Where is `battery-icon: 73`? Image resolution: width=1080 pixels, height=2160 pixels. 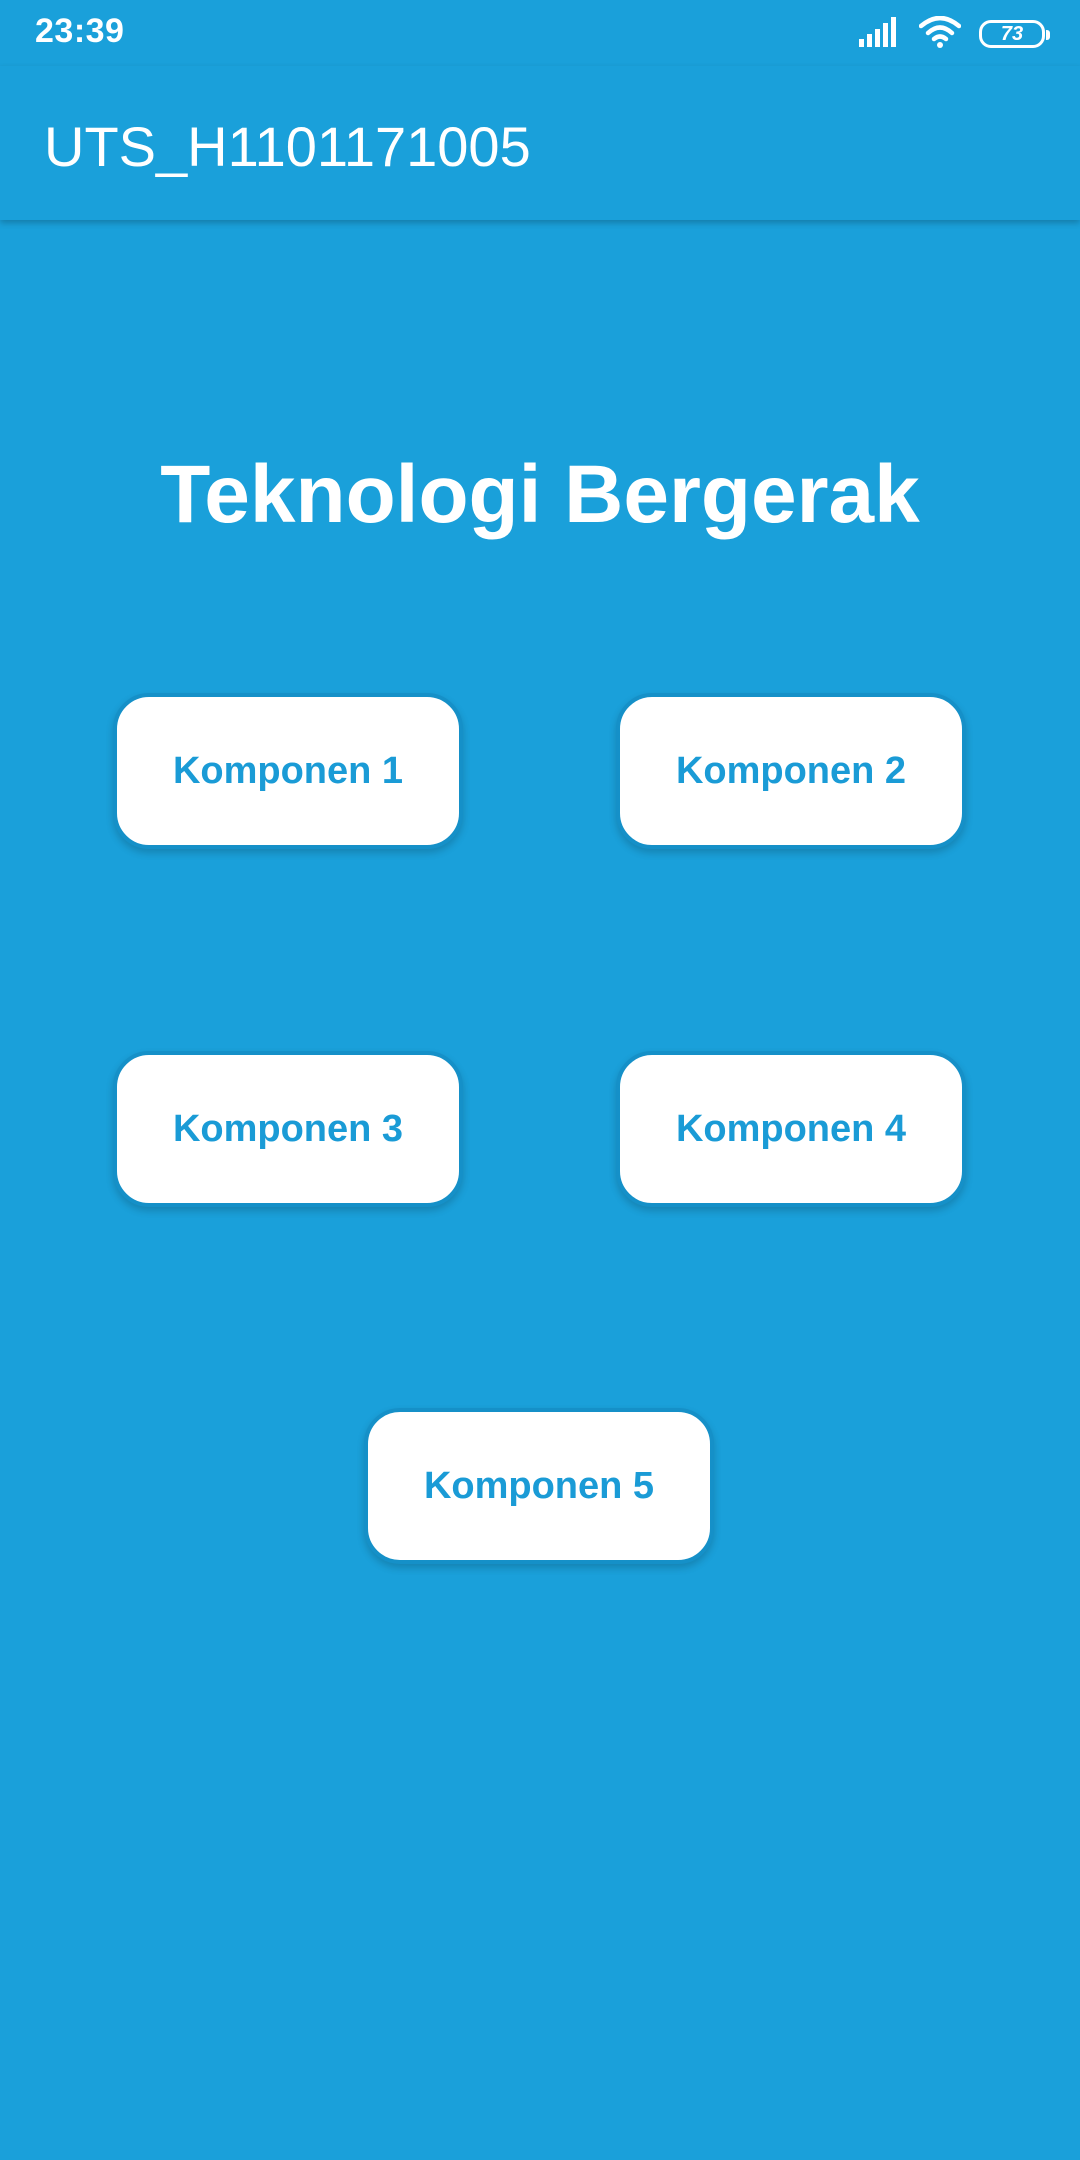 battery-icon: 73 is located at coordinates (1014, 34).